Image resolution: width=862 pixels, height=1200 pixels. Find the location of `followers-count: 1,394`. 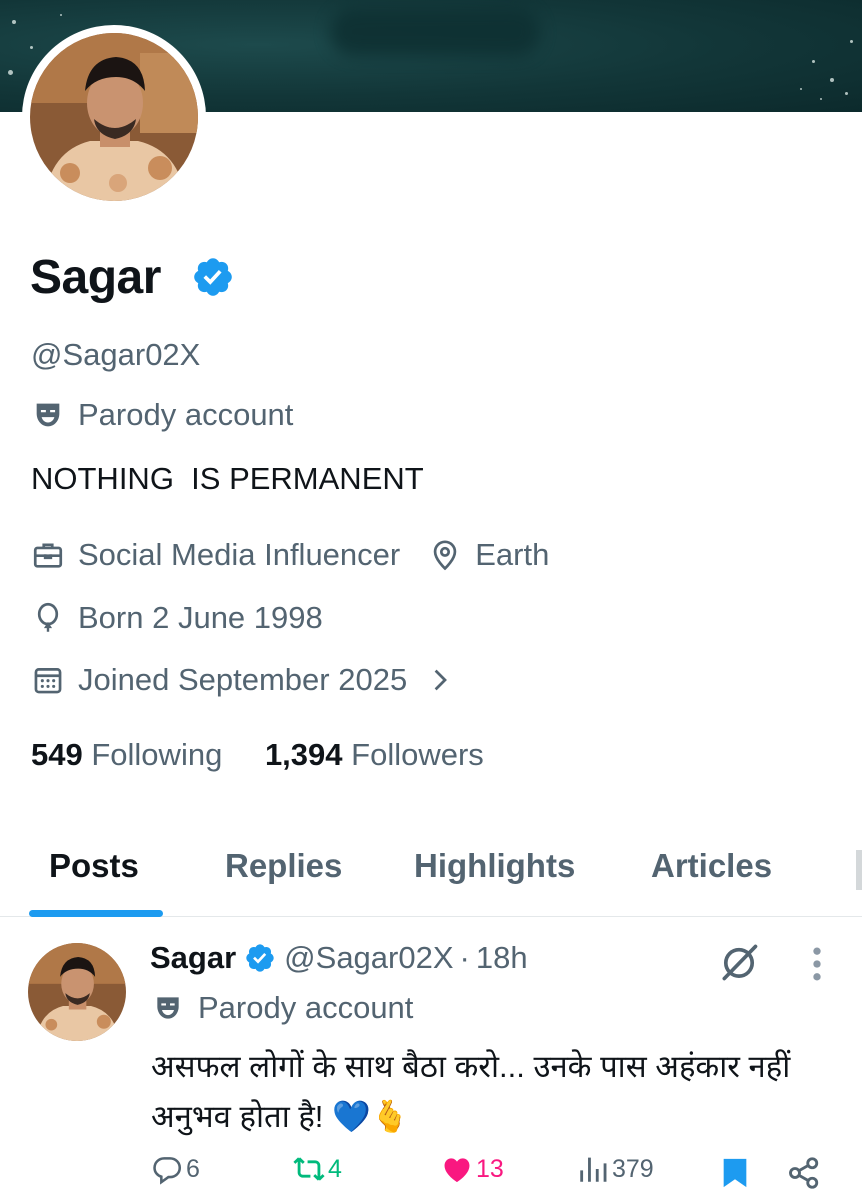

followers-count: 1,394 is located at coordinates (303, 754).